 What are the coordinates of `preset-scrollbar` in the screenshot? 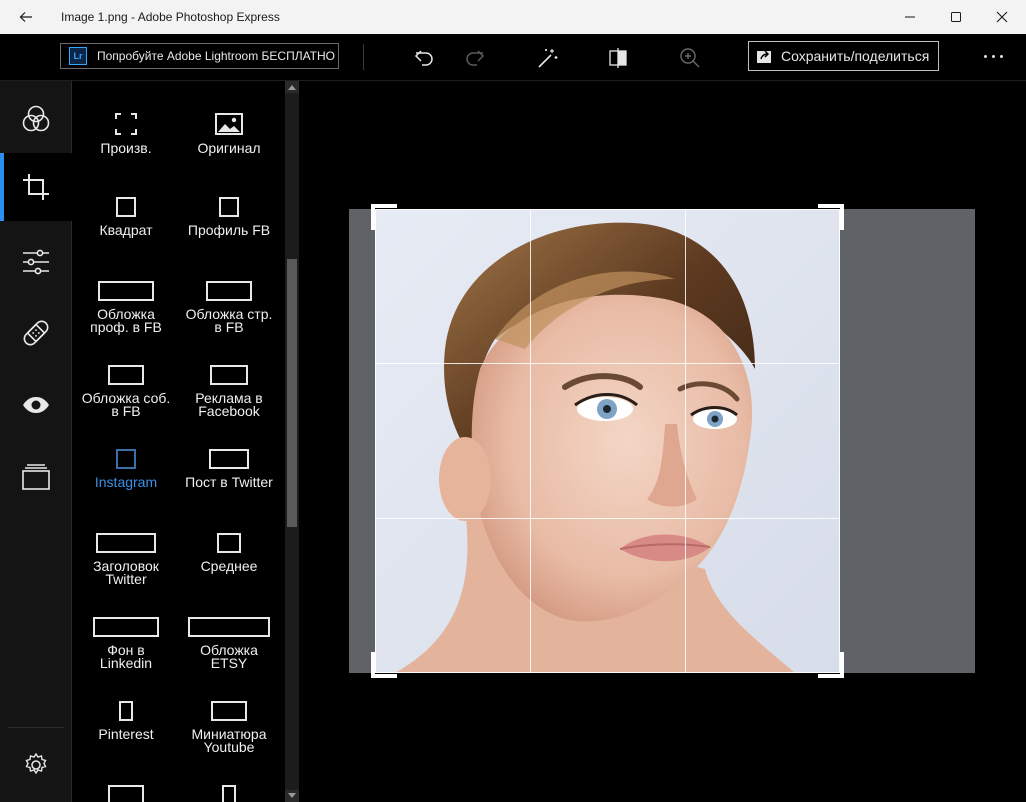 It's located at (292, 441).